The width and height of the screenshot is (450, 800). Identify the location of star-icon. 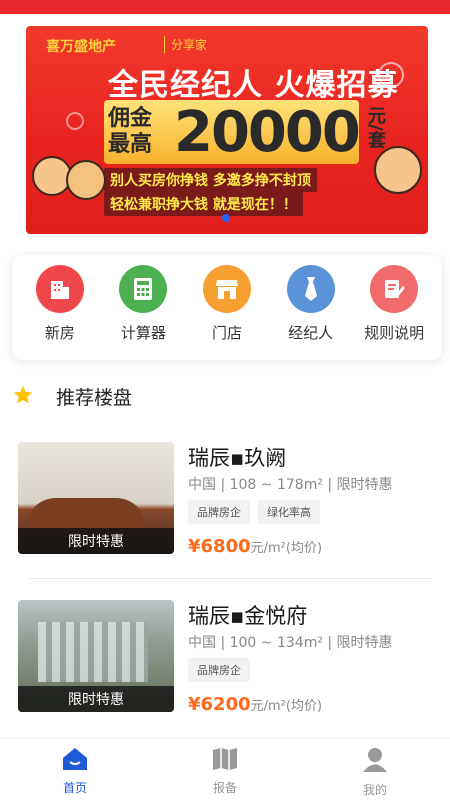
(23, 397).